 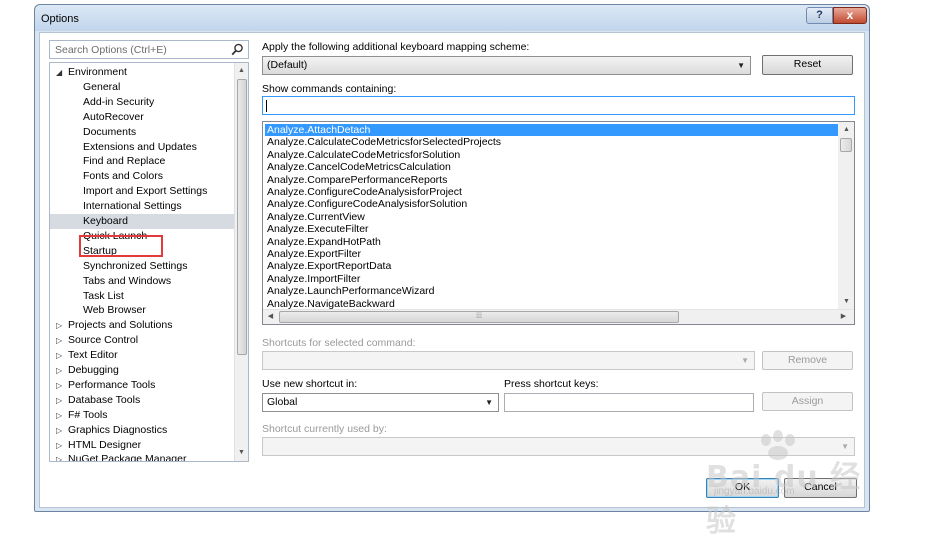 What do you see at coordinates (124, 161) in the screenshot?
I see `tree-item-label: Find and Replace` at bounding box center [124, 161].